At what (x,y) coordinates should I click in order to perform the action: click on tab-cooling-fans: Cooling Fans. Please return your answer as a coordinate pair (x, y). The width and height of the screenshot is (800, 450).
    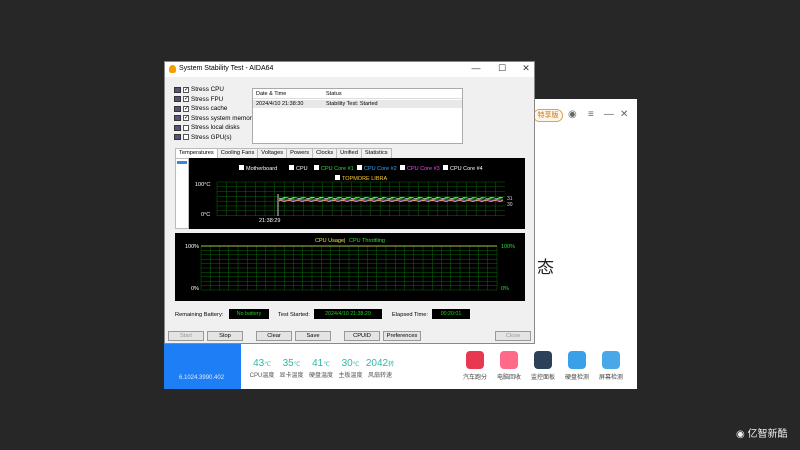
    Looking at the image, I should click on (237, 153).